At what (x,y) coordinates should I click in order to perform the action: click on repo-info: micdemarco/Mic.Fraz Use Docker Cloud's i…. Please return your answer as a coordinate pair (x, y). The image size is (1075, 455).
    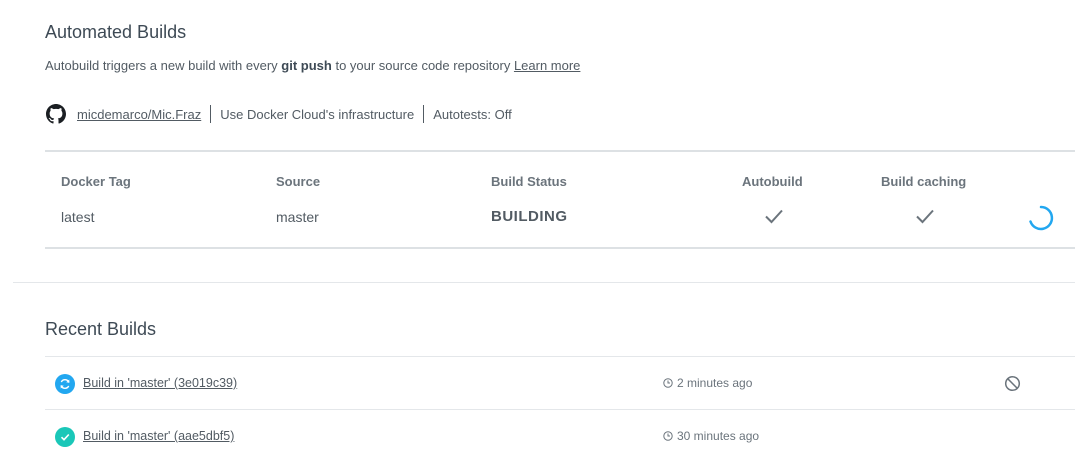
    Looking at the image, I should click on (278, 114).